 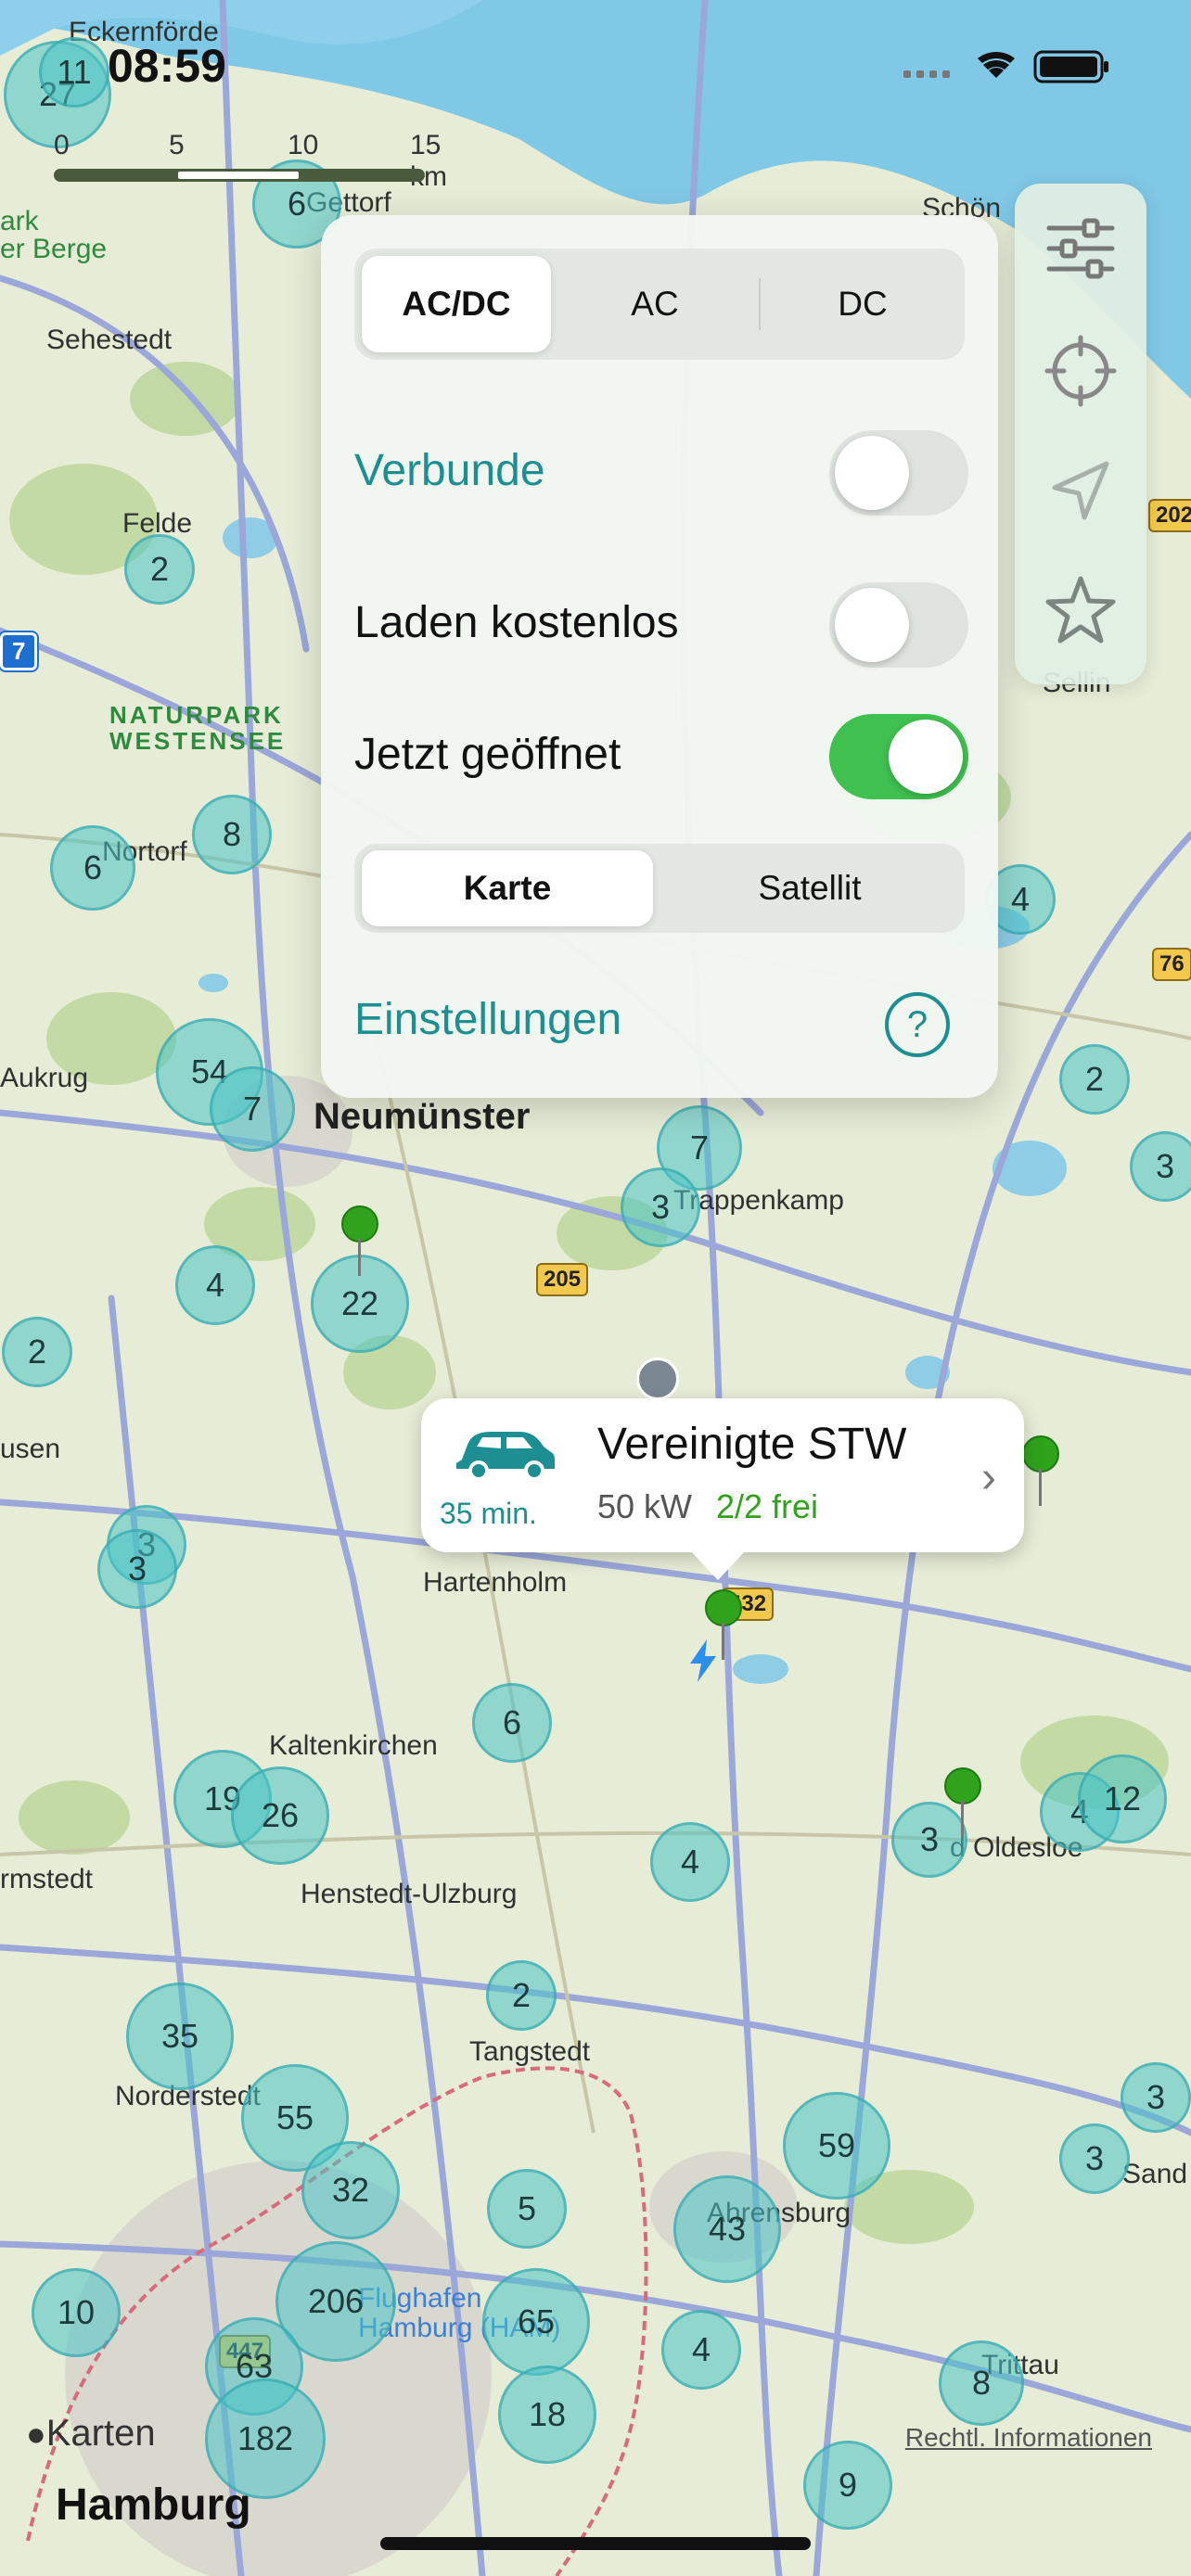 I want to click on maps-brand: ●Karten, so click(x=91, y=2434).